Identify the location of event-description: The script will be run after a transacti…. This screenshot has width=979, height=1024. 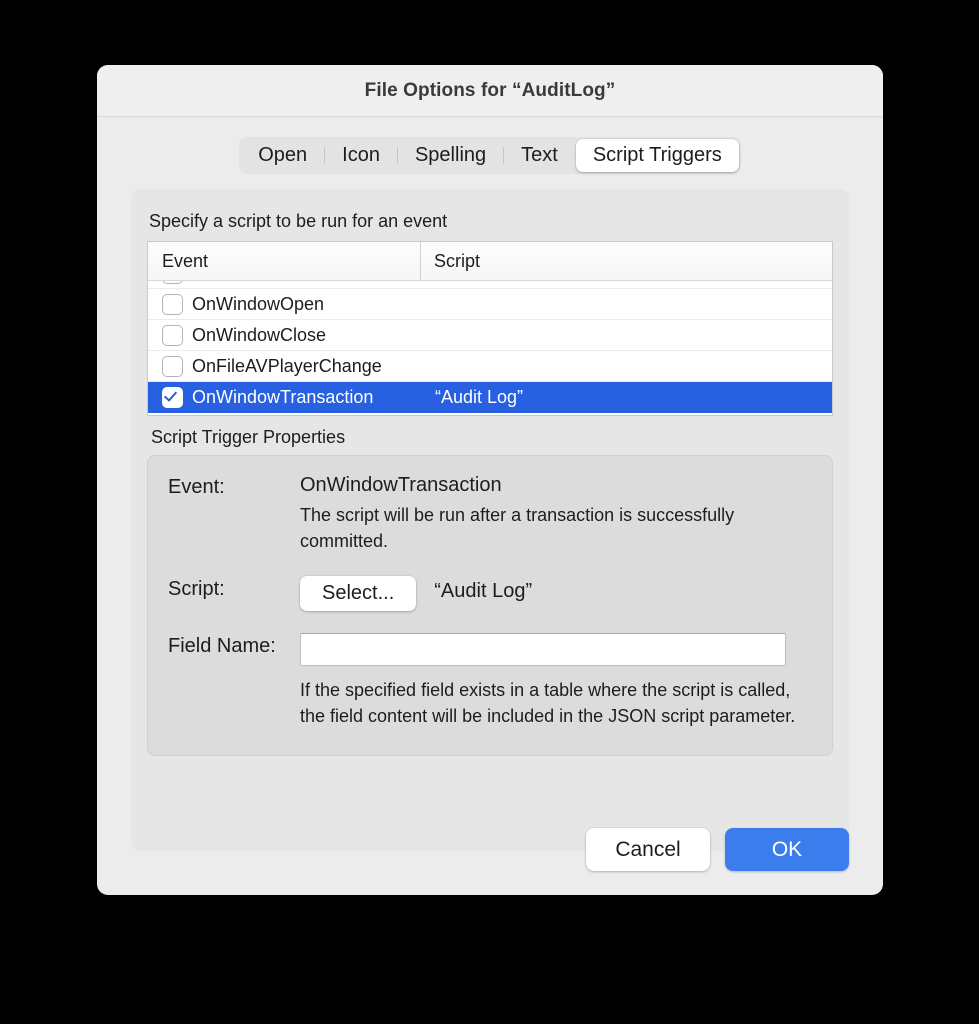
(517, 528).